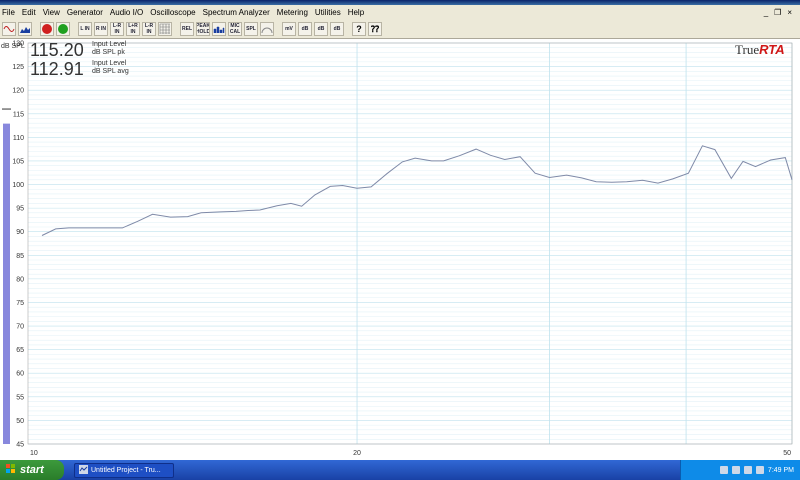 This screenshot has height=480, width=800. What do you see at coordinates (9, 28) in the screenshot?
I see `sine-wave-icon` at bounding box center [9, 28].